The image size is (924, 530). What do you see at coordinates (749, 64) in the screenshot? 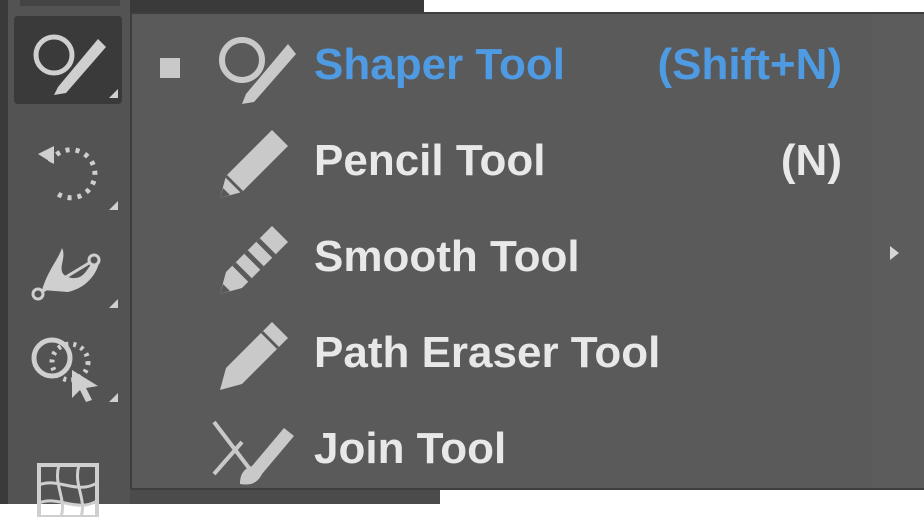
I see `menu-item-shortcut: (Shift+N)` at bounding box center [749, 64].